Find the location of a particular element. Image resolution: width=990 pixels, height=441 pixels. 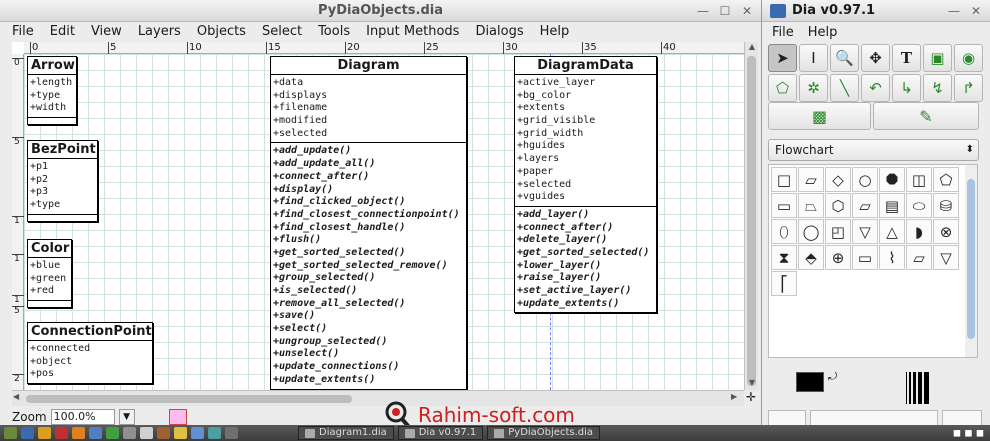

internal-storage-shape-icon: ◰ is located at coordinates (838, 231).